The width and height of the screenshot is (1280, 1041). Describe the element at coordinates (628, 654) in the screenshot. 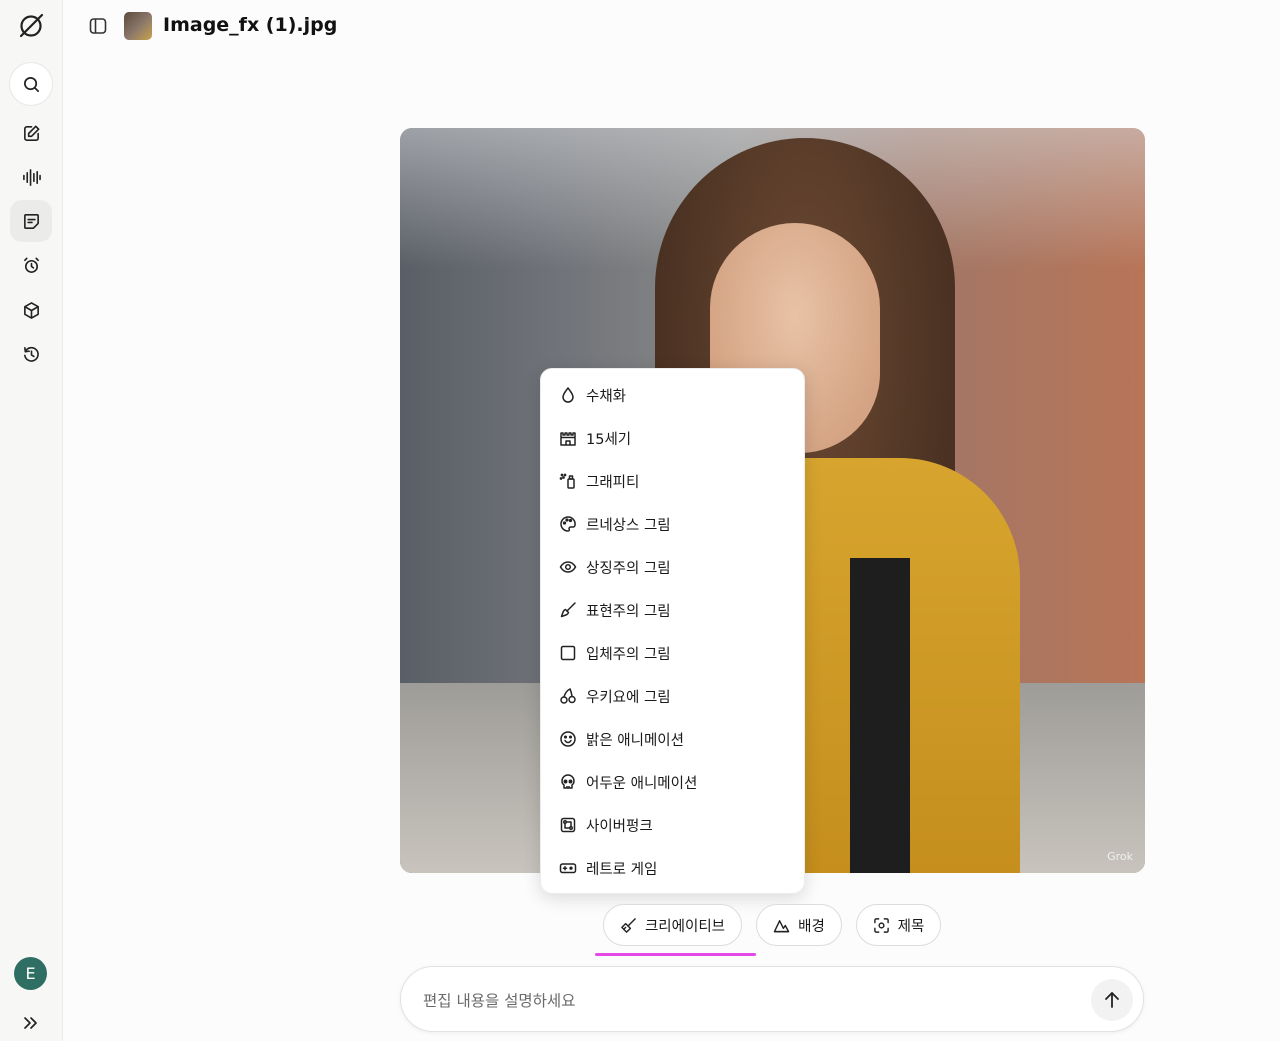

I see `menu-item-label: 입체주의 그림` at that location.